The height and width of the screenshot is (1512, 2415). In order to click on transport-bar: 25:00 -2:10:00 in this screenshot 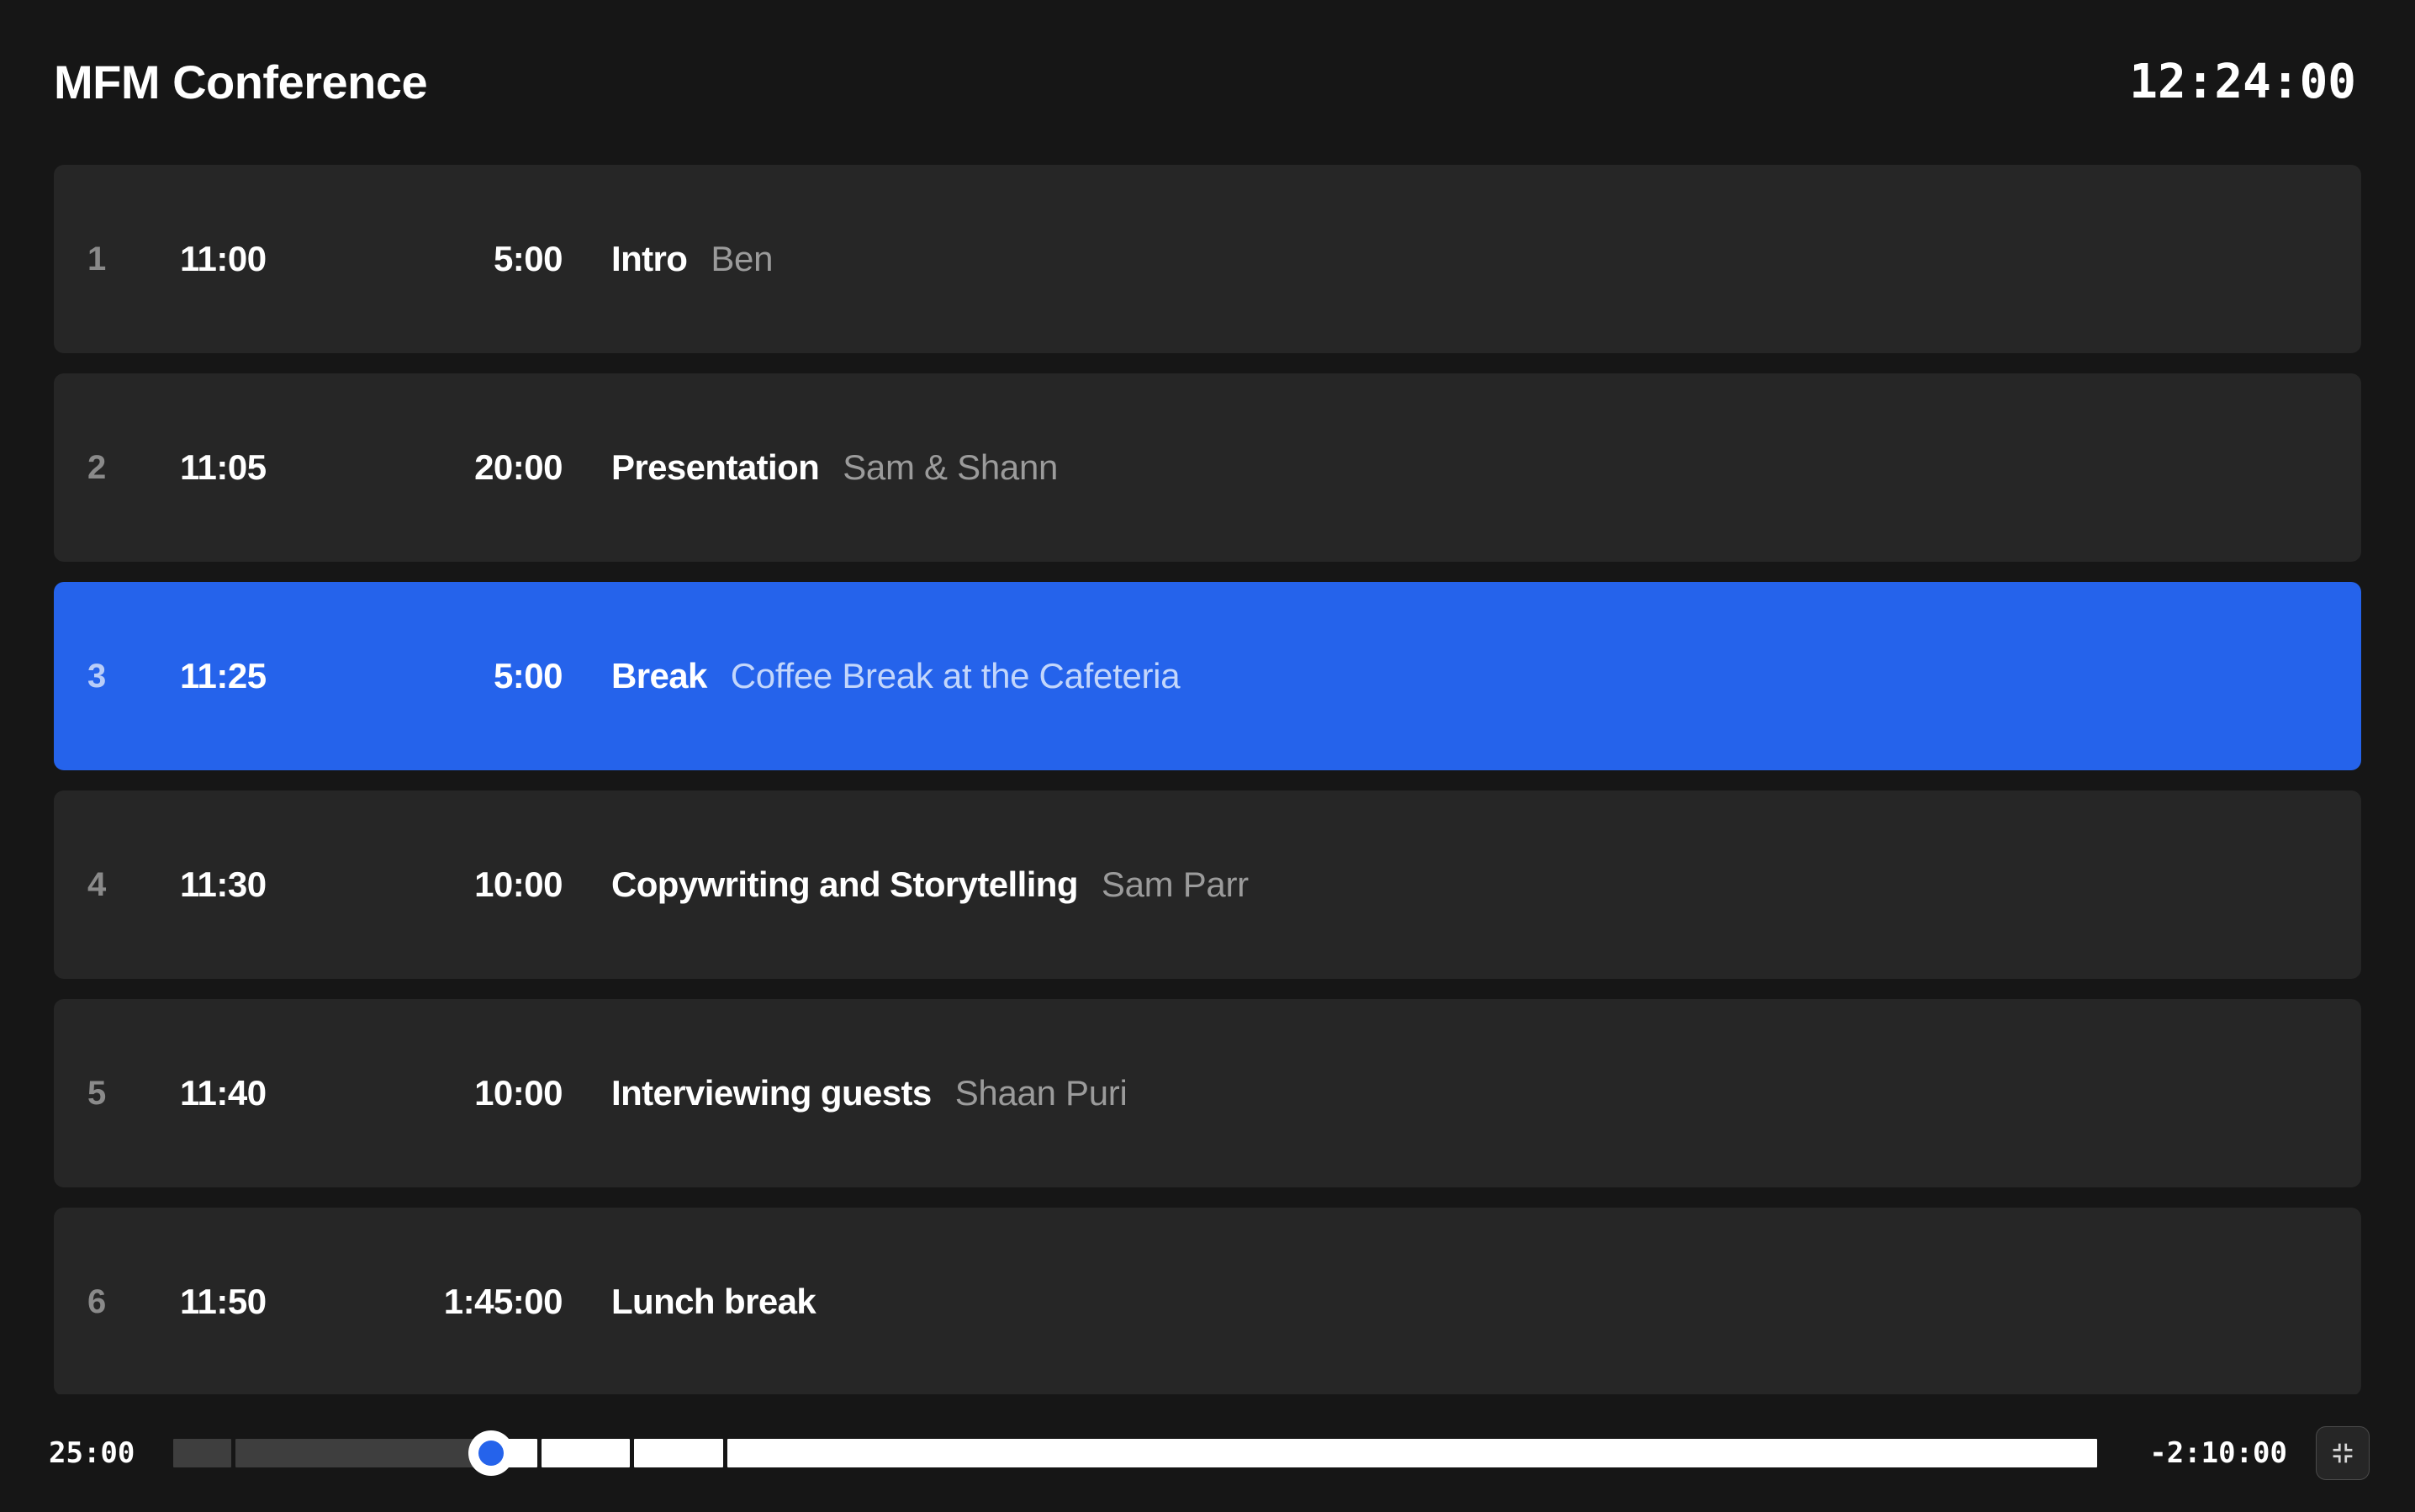, I will do `click(1207, 1453)`.